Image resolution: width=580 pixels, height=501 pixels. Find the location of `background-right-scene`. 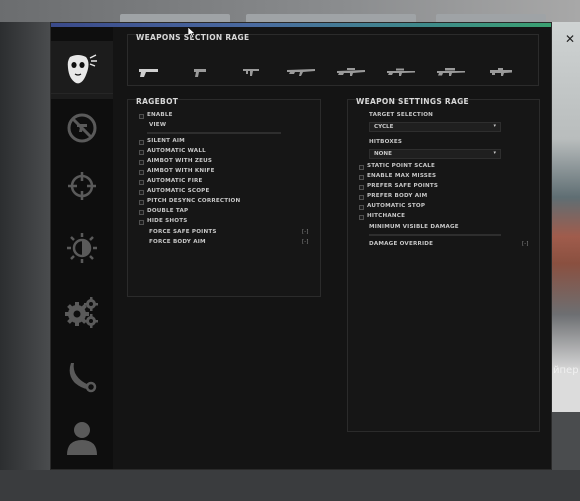

background-right-scene is located at coordinates (566, 217).